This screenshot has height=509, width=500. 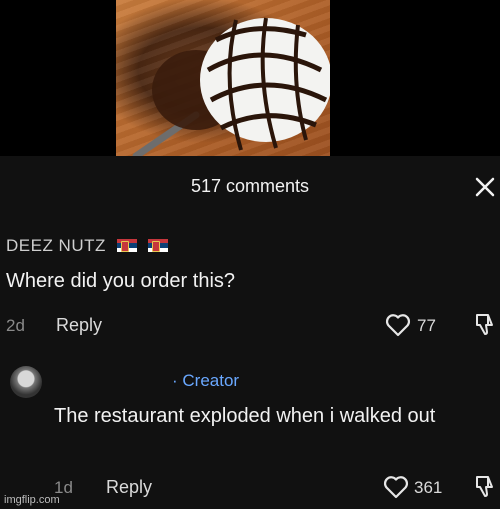 What do you see at coordinates (223, 78) in the screenshot?
I see `post-image` at bounding box center [223, 78].